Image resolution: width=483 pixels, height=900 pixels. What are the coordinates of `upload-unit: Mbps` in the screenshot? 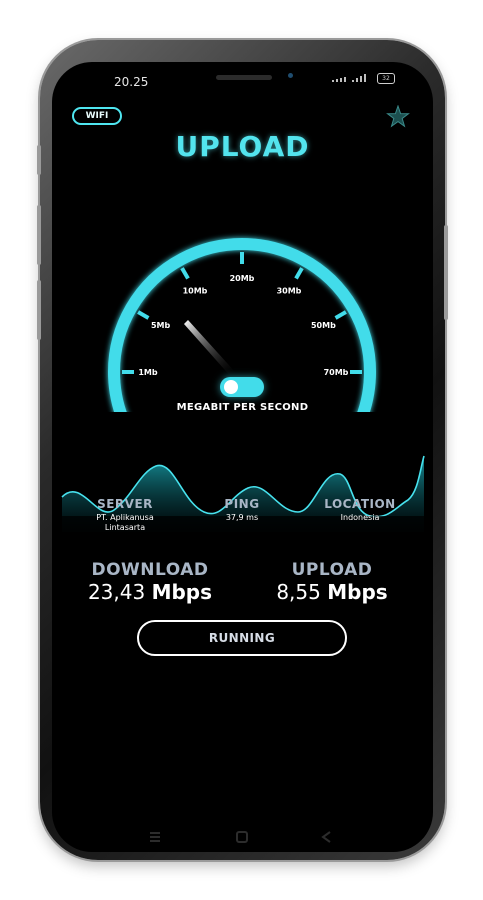 It's located at (357, 592).